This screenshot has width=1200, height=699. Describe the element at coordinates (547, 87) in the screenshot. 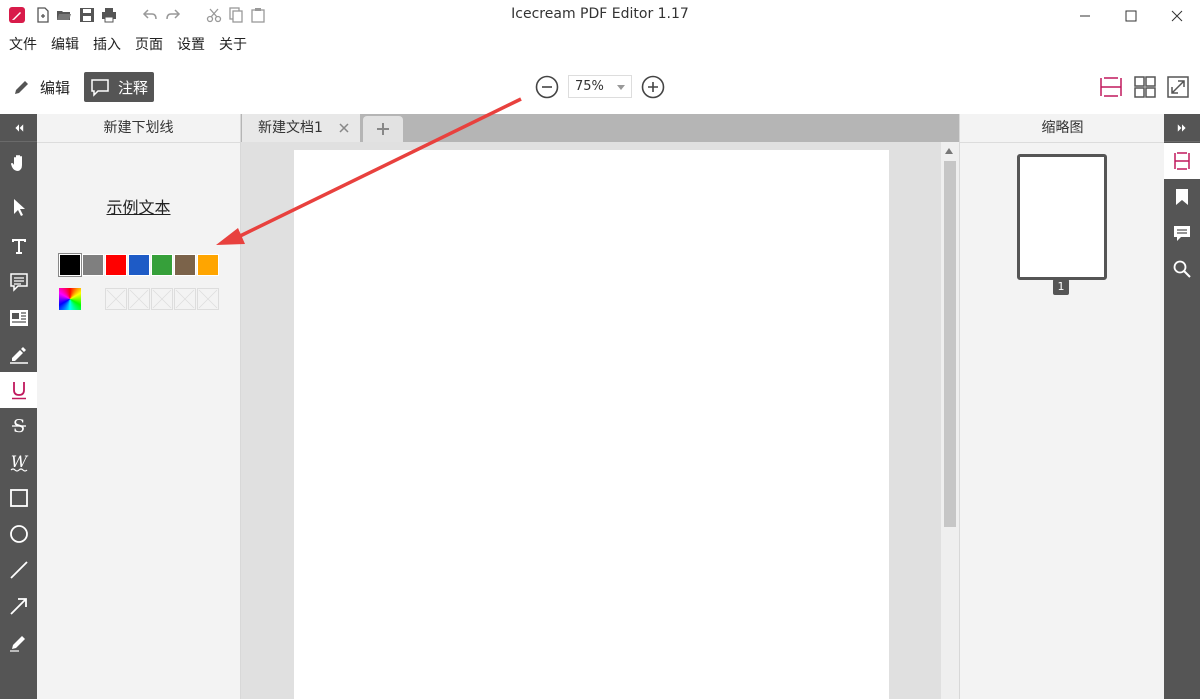

I see `zoom-out-icon` at that location.